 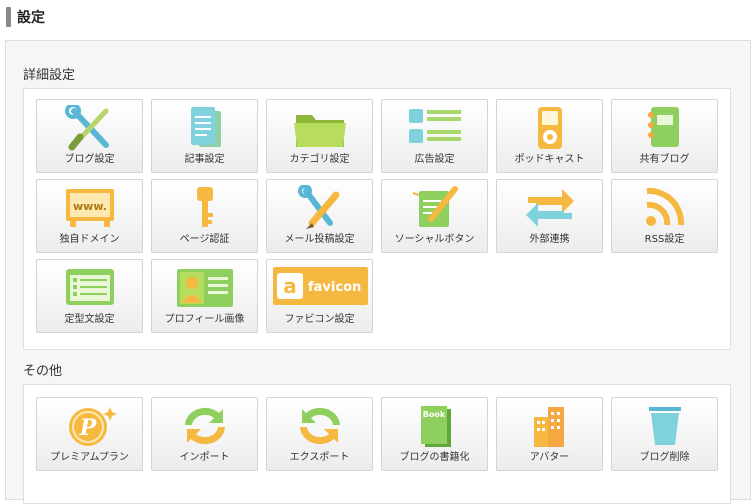 What do you see at coordinates (205, 426) in the screenshot?
I see `import-arrows-icon` at bounding box center [205, 426].